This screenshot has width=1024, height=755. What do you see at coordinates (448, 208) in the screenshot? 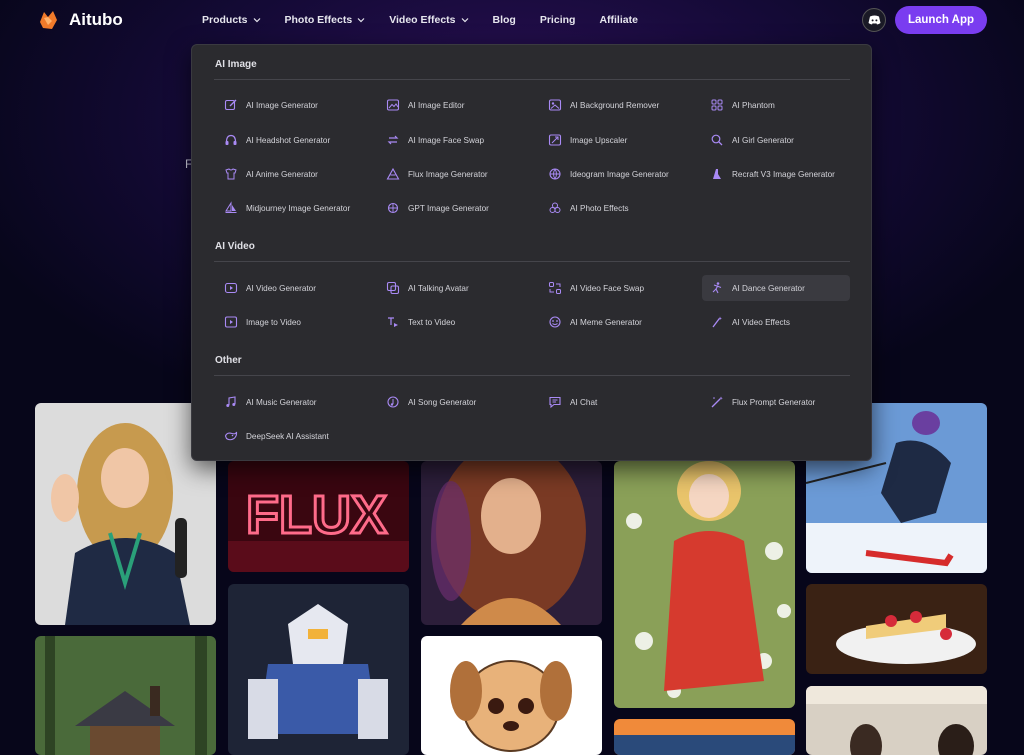
I see `menu-item-label: GPT Image Generator` at bounding box center [448, 208].